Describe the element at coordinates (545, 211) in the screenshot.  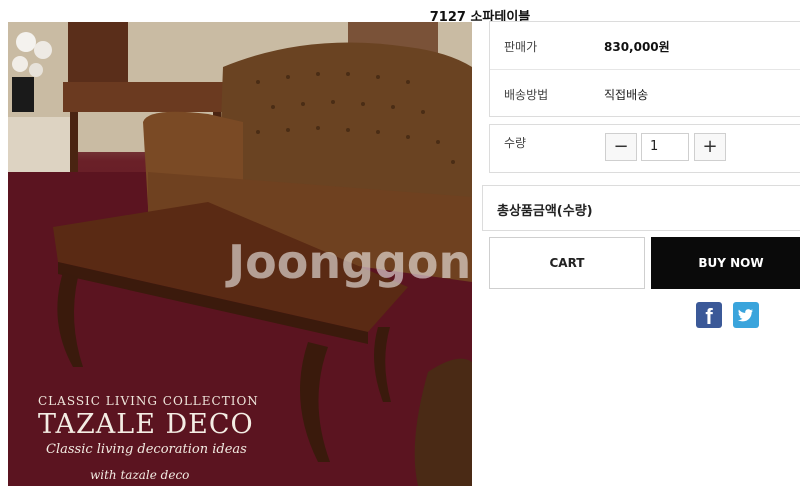
I see `total-amount-label: 총상품금액(수량)` at that location.